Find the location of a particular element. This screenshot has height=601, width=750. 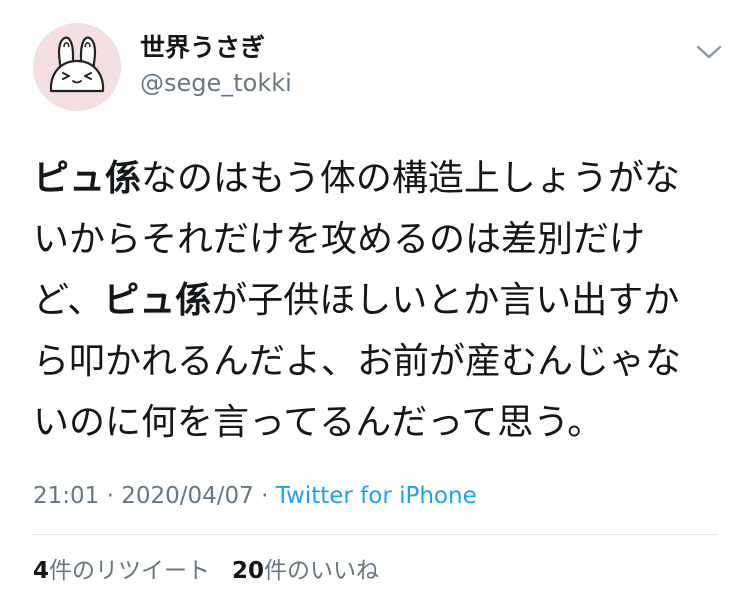

tweet-text-segment: ど、 is located at coordinates (68, 300).